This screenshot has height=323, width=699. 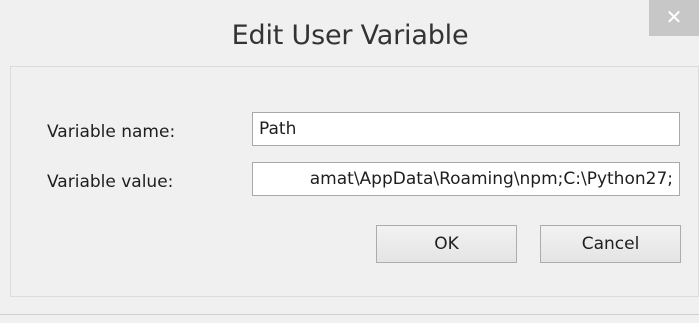 I want to click on variable-value-text: amat\AppData\Roaming\npm;C:\Python27;, so click(x=491, y=179).